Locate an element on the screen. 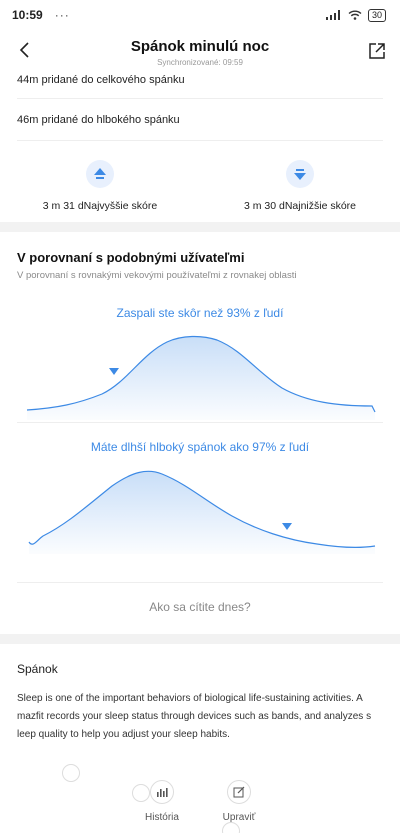 The height and width of the screenshot is (833, 400). nav-history: História is located at coordinates (162, 801).